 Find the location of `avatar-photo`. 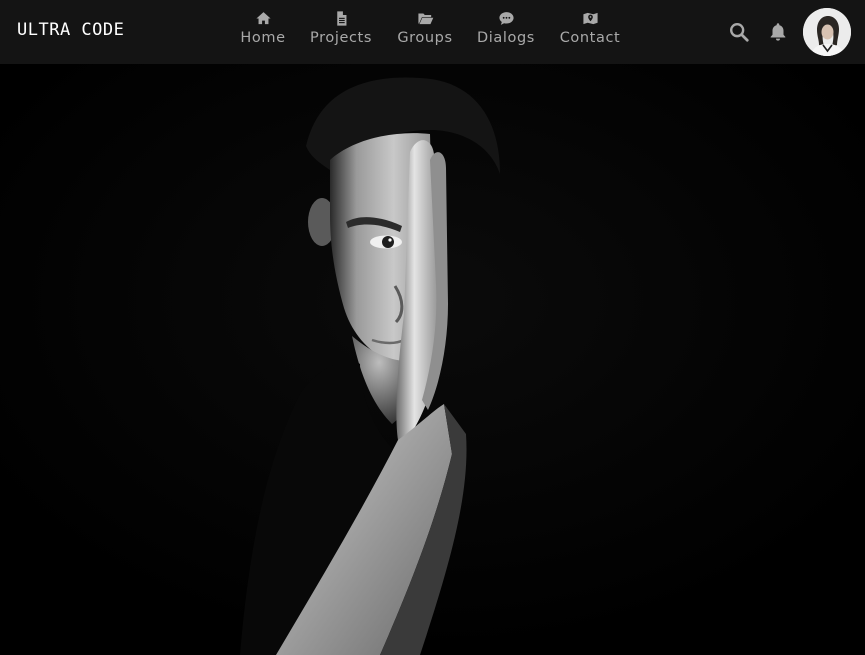

avatar-photo is located at coordinates (827, 32).